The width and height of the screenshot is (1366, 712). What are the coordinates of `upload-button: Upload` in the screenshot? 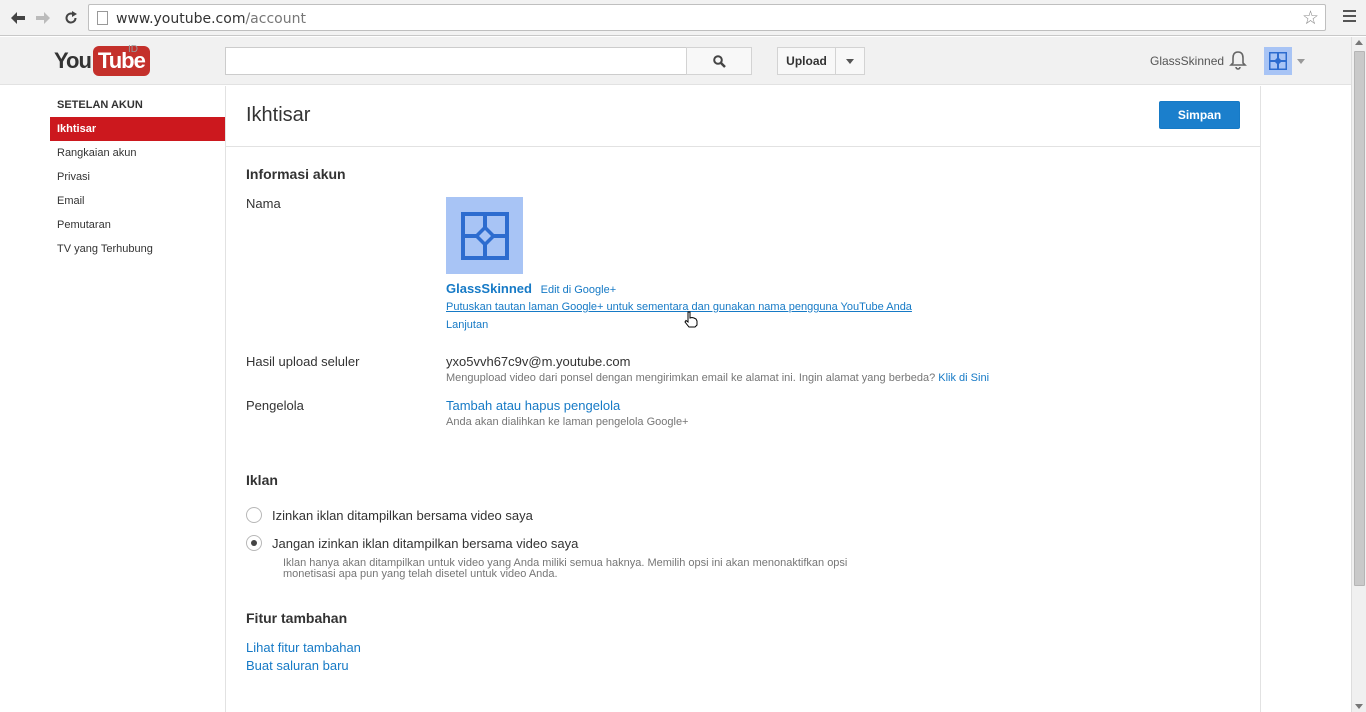 It's located at (806, 61).